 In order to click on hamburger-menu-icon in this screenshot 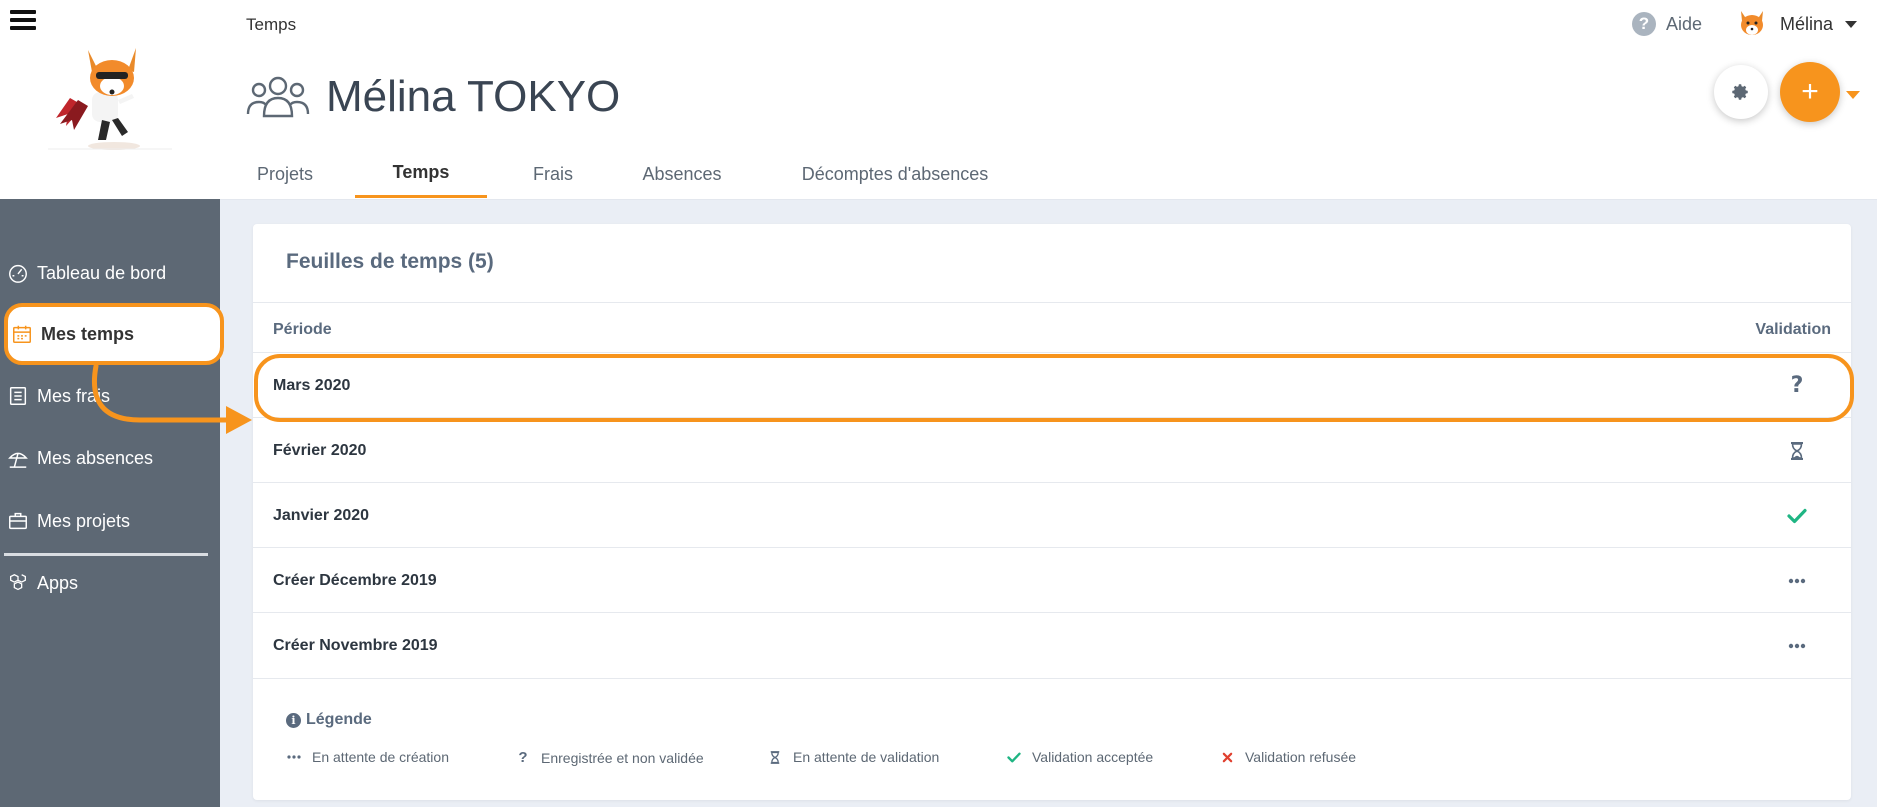, I will do `click(23, 22)`.